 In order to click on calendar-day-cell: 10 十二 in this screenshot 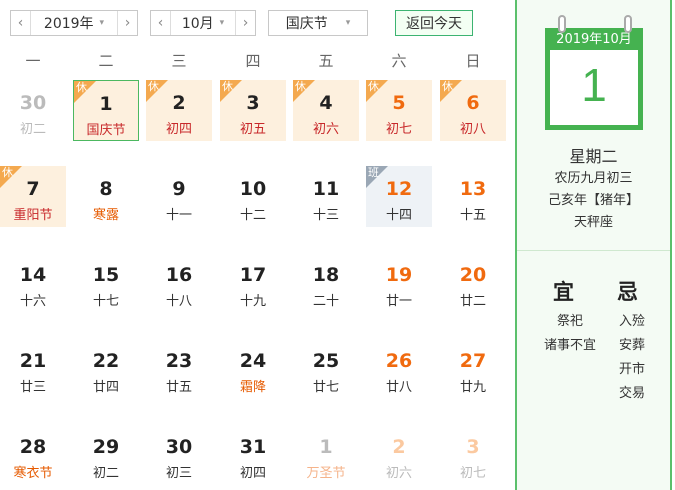, I will do `click(253, 196)`.